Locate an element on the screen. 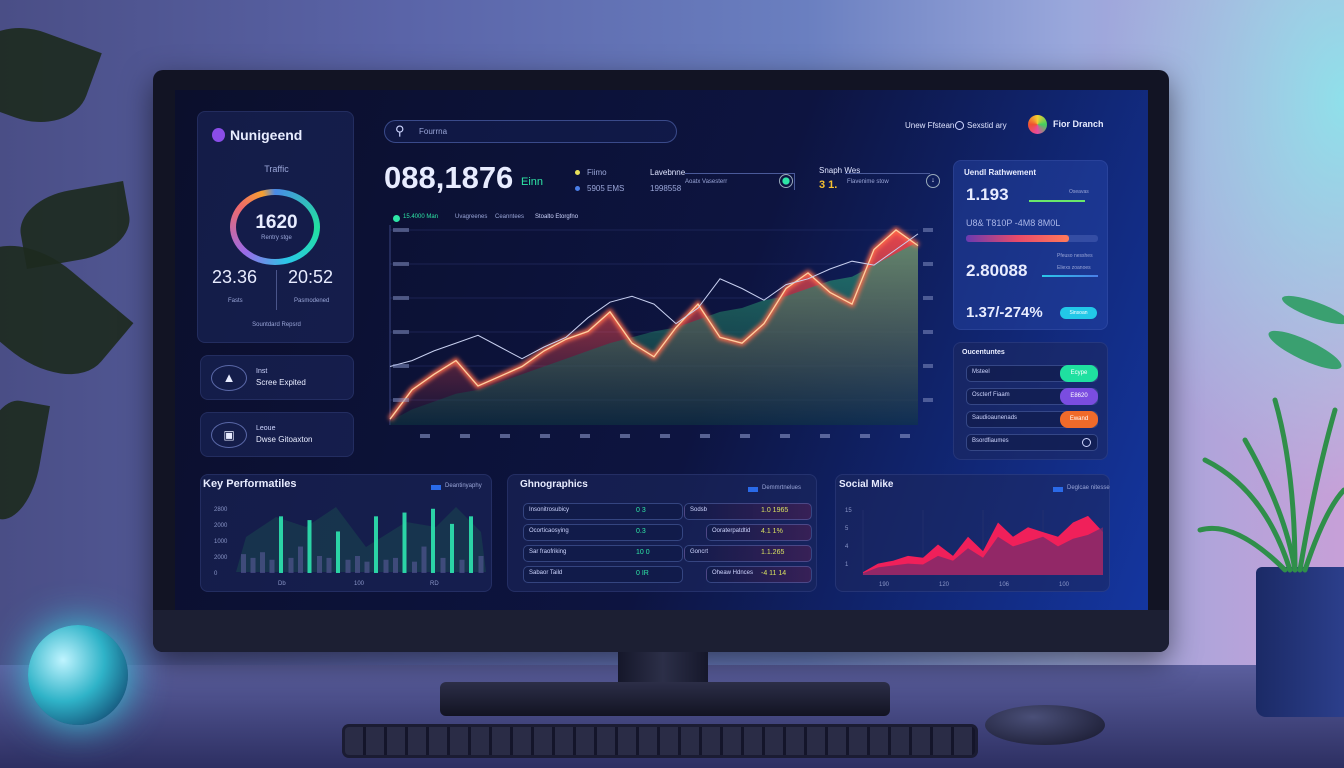  radio-icon is located at coordinates (959, 125).